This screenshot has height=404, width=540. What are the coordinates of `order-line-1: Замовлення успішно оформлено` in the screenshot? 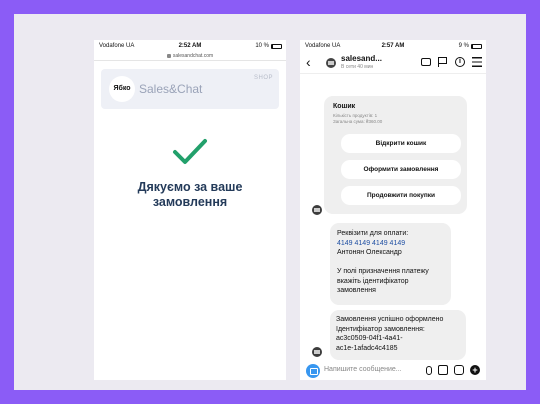 It's located at (390, 319).